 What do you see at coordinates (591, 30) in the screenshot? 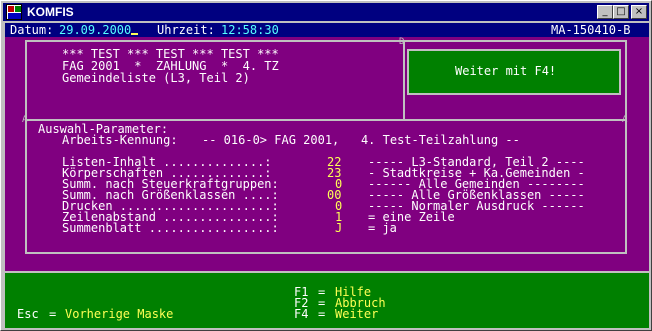
I see `screen-id: MA-150410-B` at bounding box center [591, 30].